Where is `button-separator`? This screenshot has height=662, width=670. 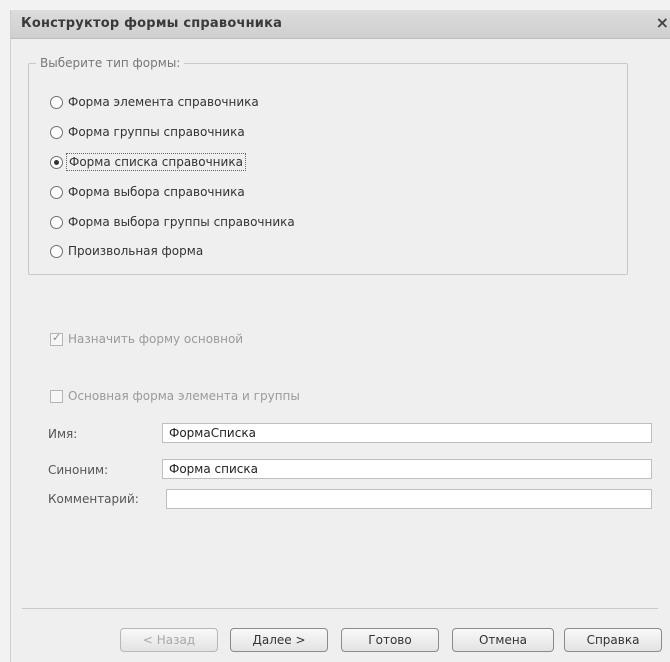 button-separator is located at coordinates (340, 608).